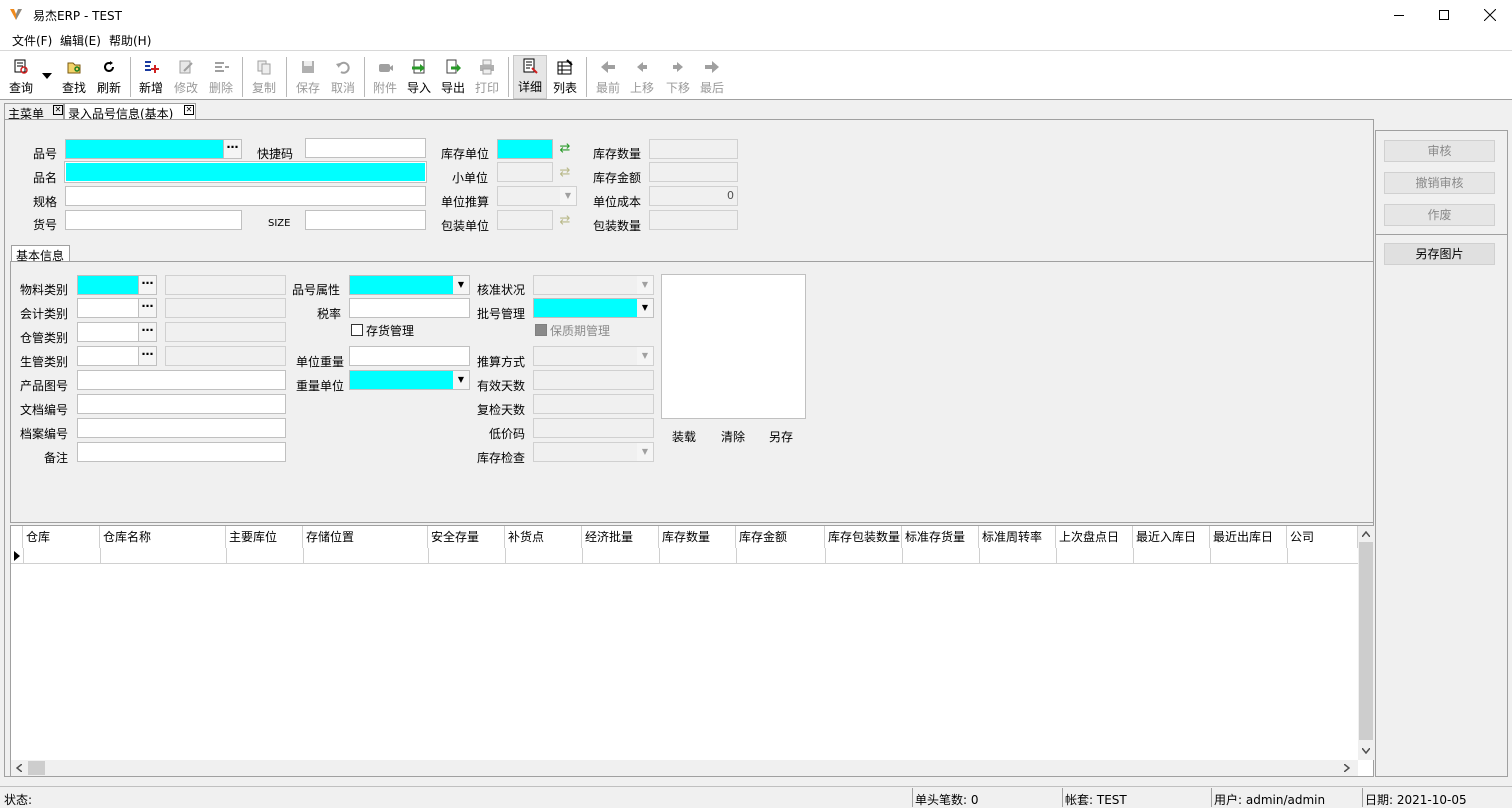  I want to click on tab-basic-info: 基本信息, so click(40, 254).